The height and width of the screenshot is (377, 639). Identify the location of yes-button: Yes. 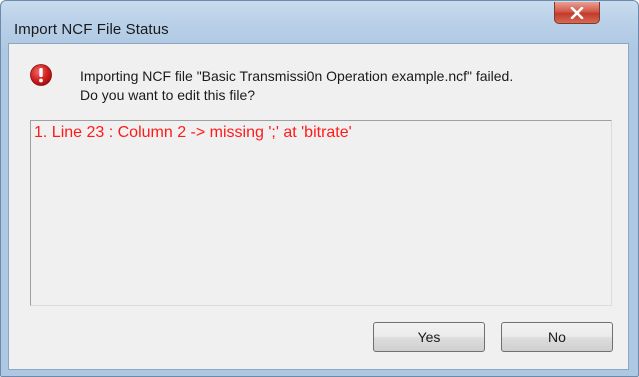
(429, 337).